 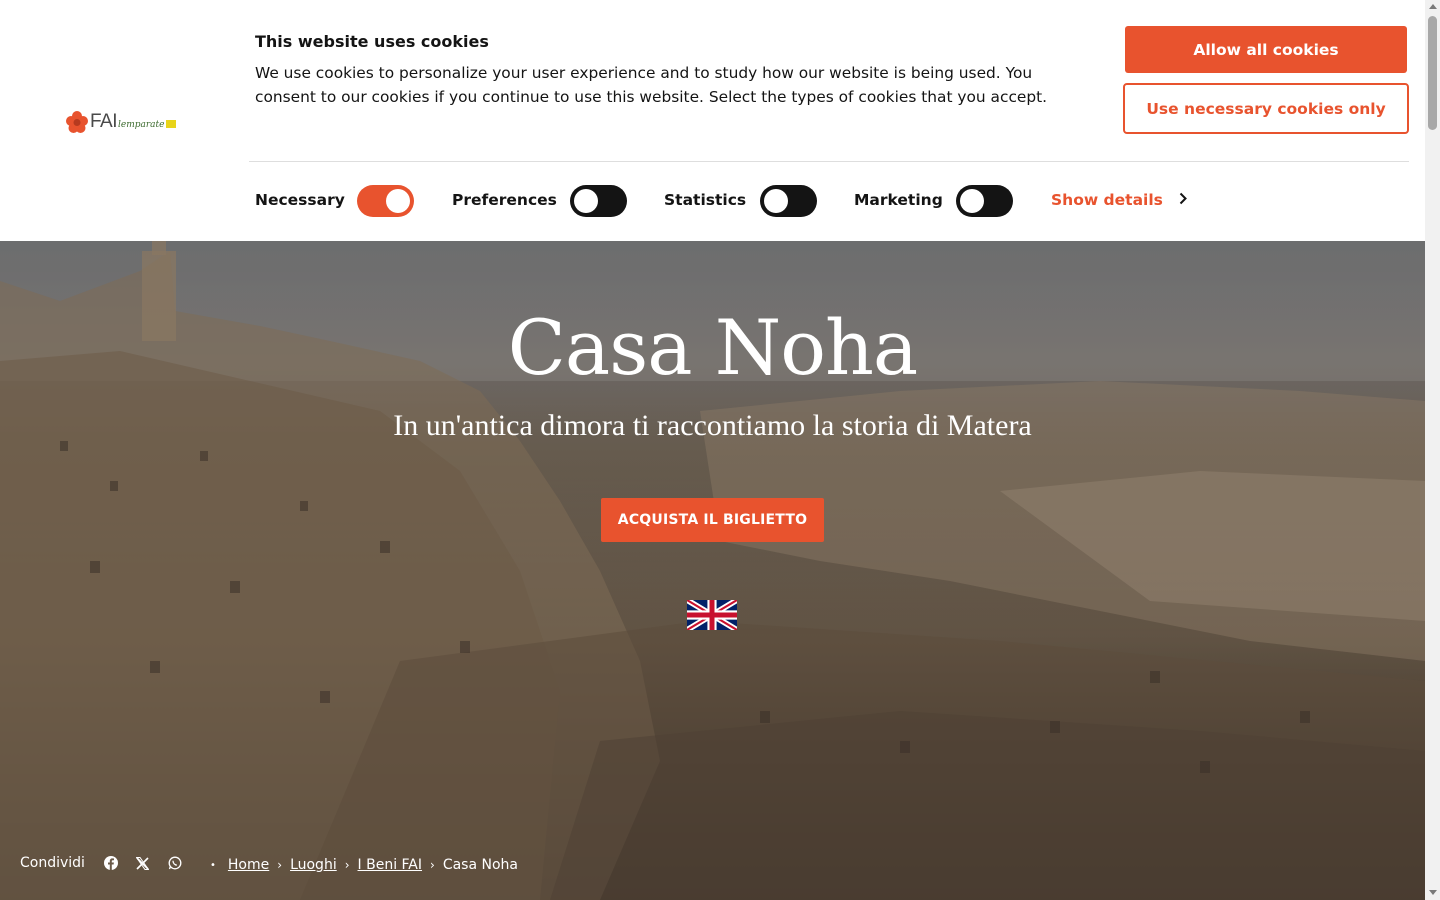 I want to click on show-details-link: Show details, so click(x=1119, y=200).